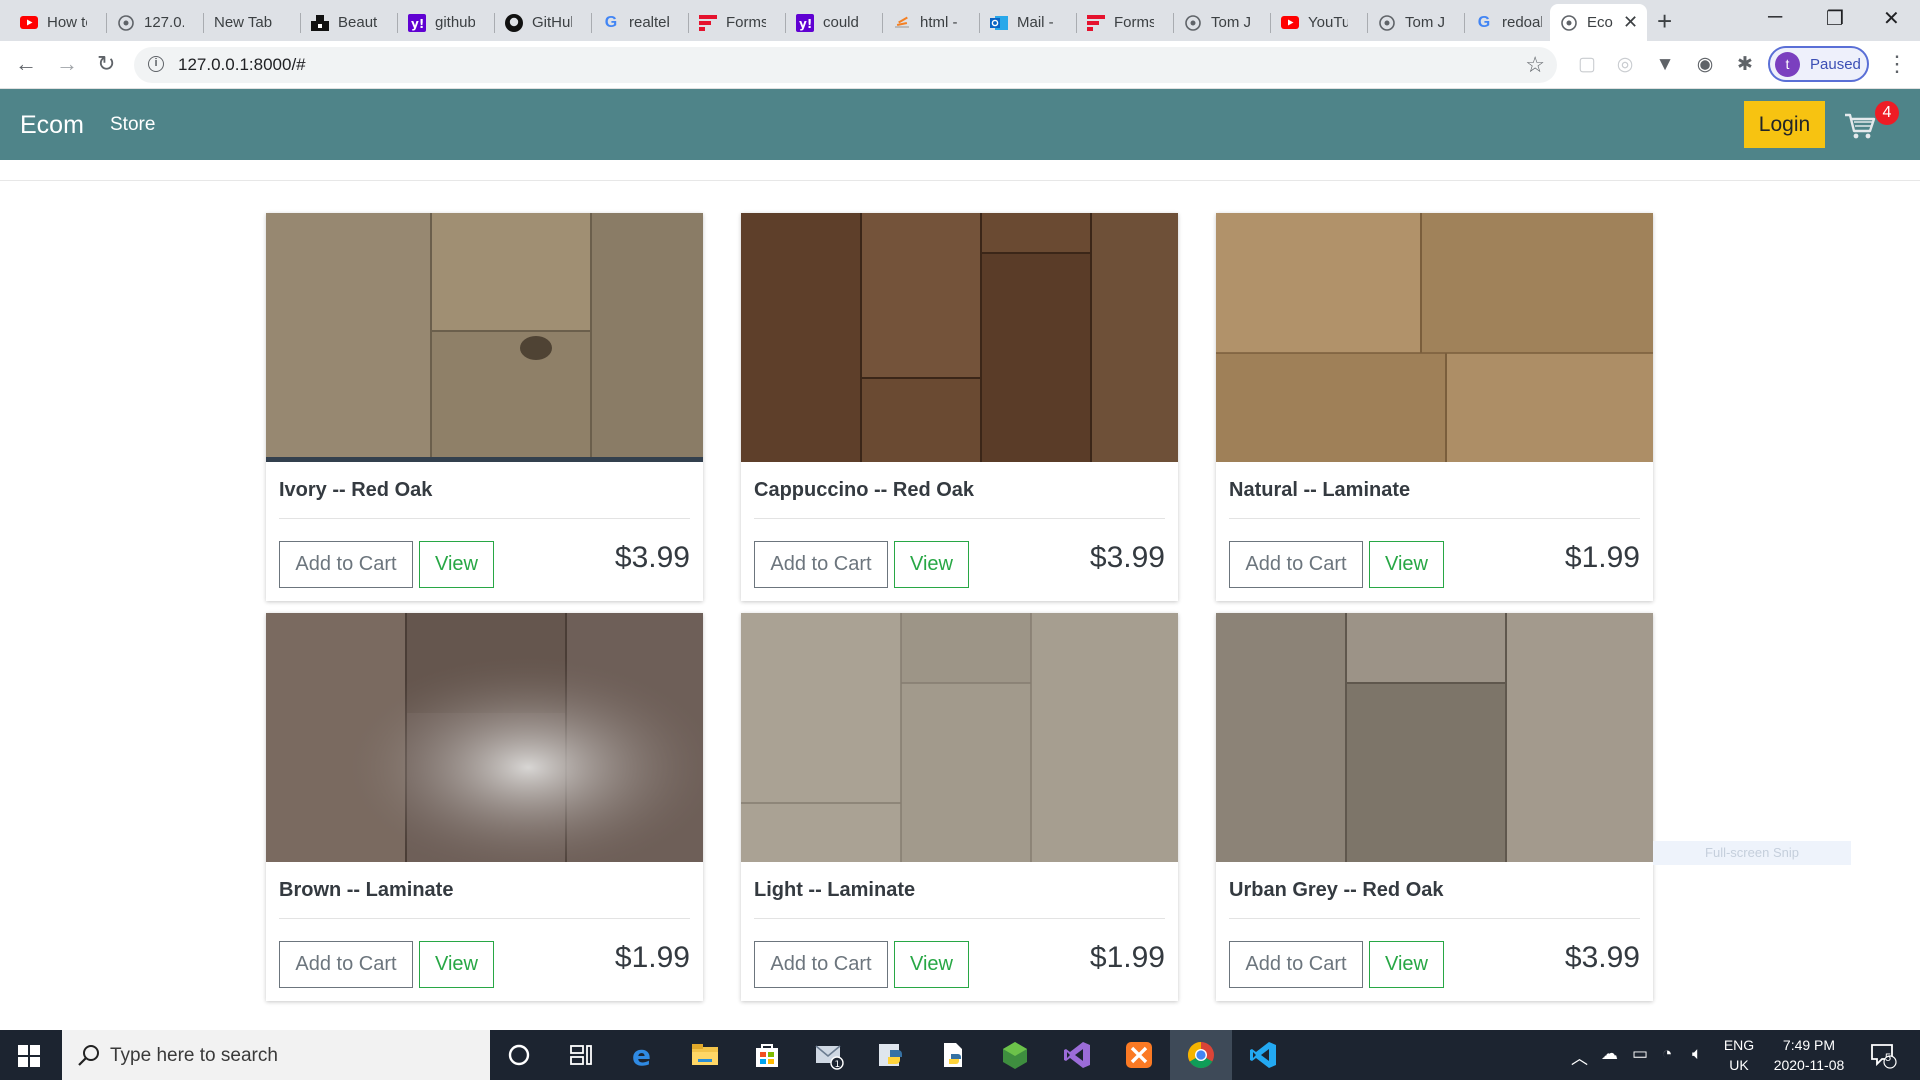 The image size is (1920, 1080). What do you see at coordinates (643, 1055) in the screenshot?
I see `edge-icon: e` at bounding box center [643, 1055].